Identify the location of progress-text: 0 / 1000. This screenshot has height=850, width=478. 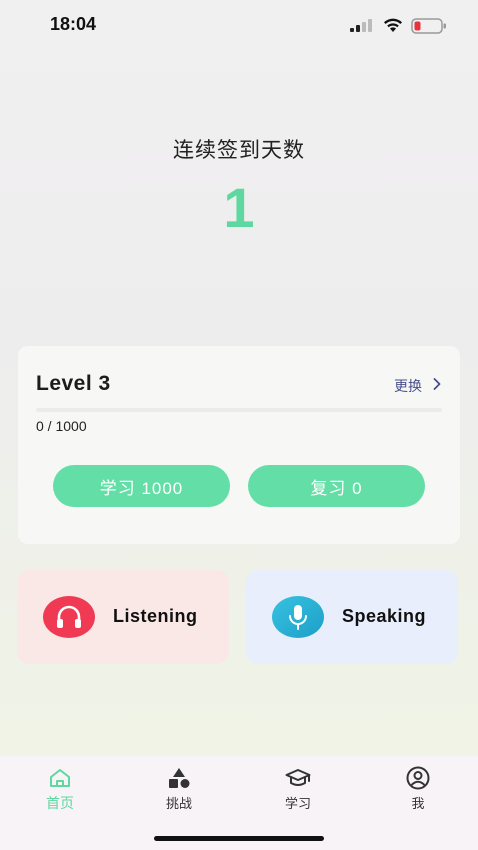
(61, 426).